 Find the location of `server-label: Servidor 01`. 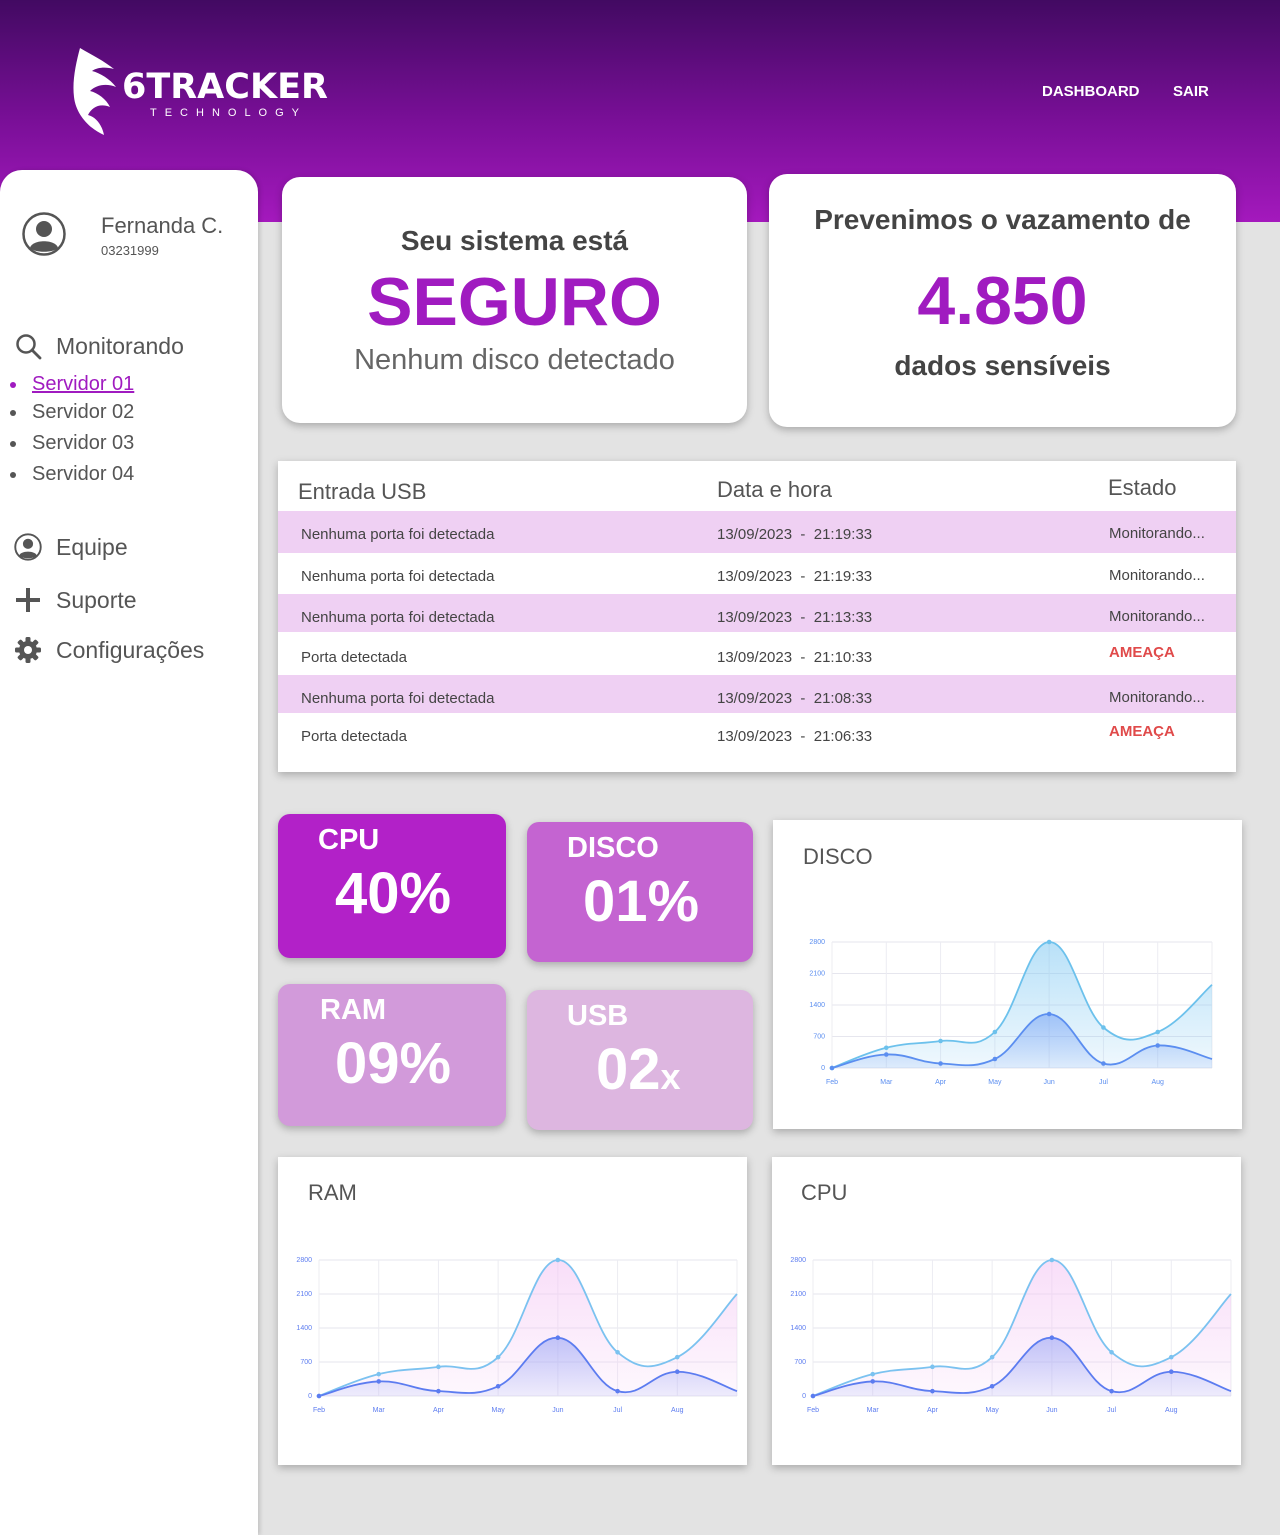

server-label: Servidor 01 is located at coordinates (83, 384).